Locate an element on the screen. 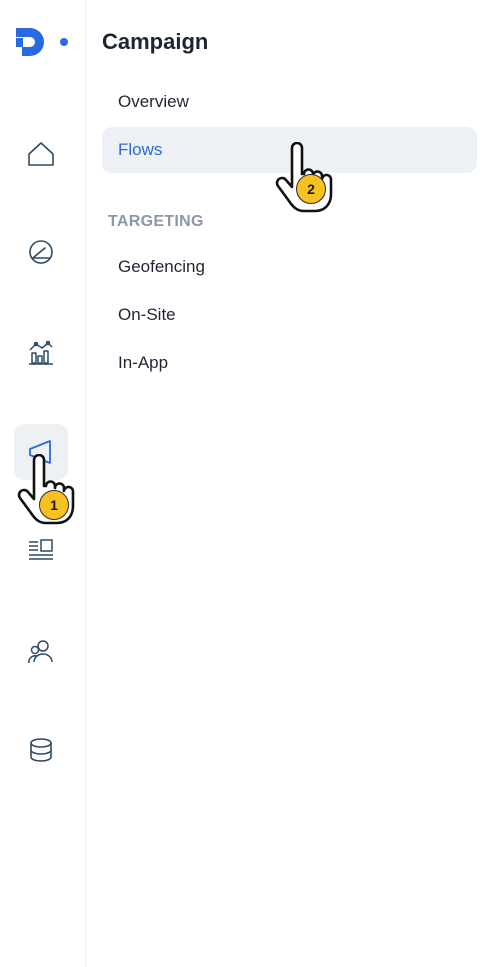 The height and width of the screenshot is (967, 480). nav-content is located at coordinates (41, 550).